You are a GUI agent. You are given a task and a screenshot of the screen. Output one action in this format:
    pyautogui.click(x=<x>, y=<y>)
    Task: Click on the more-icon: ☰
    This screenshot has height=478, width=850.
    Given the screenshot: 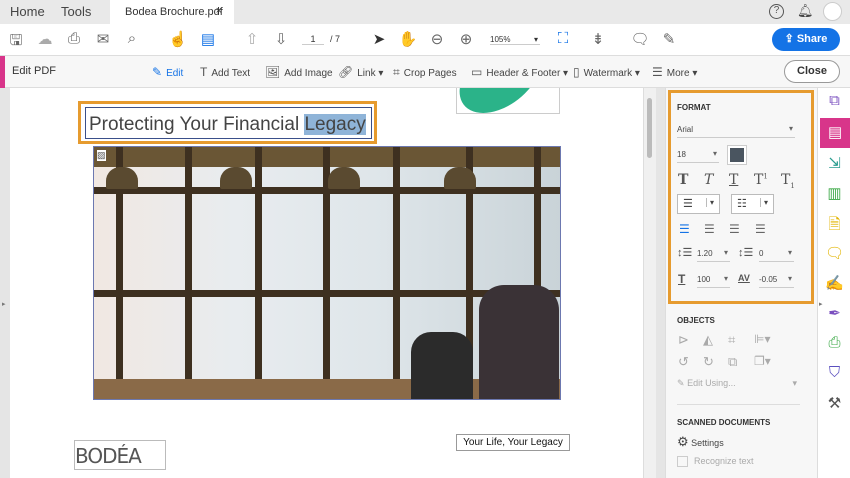 What is the action you would take?
    pyautogui.click(x=657, y=72)
    